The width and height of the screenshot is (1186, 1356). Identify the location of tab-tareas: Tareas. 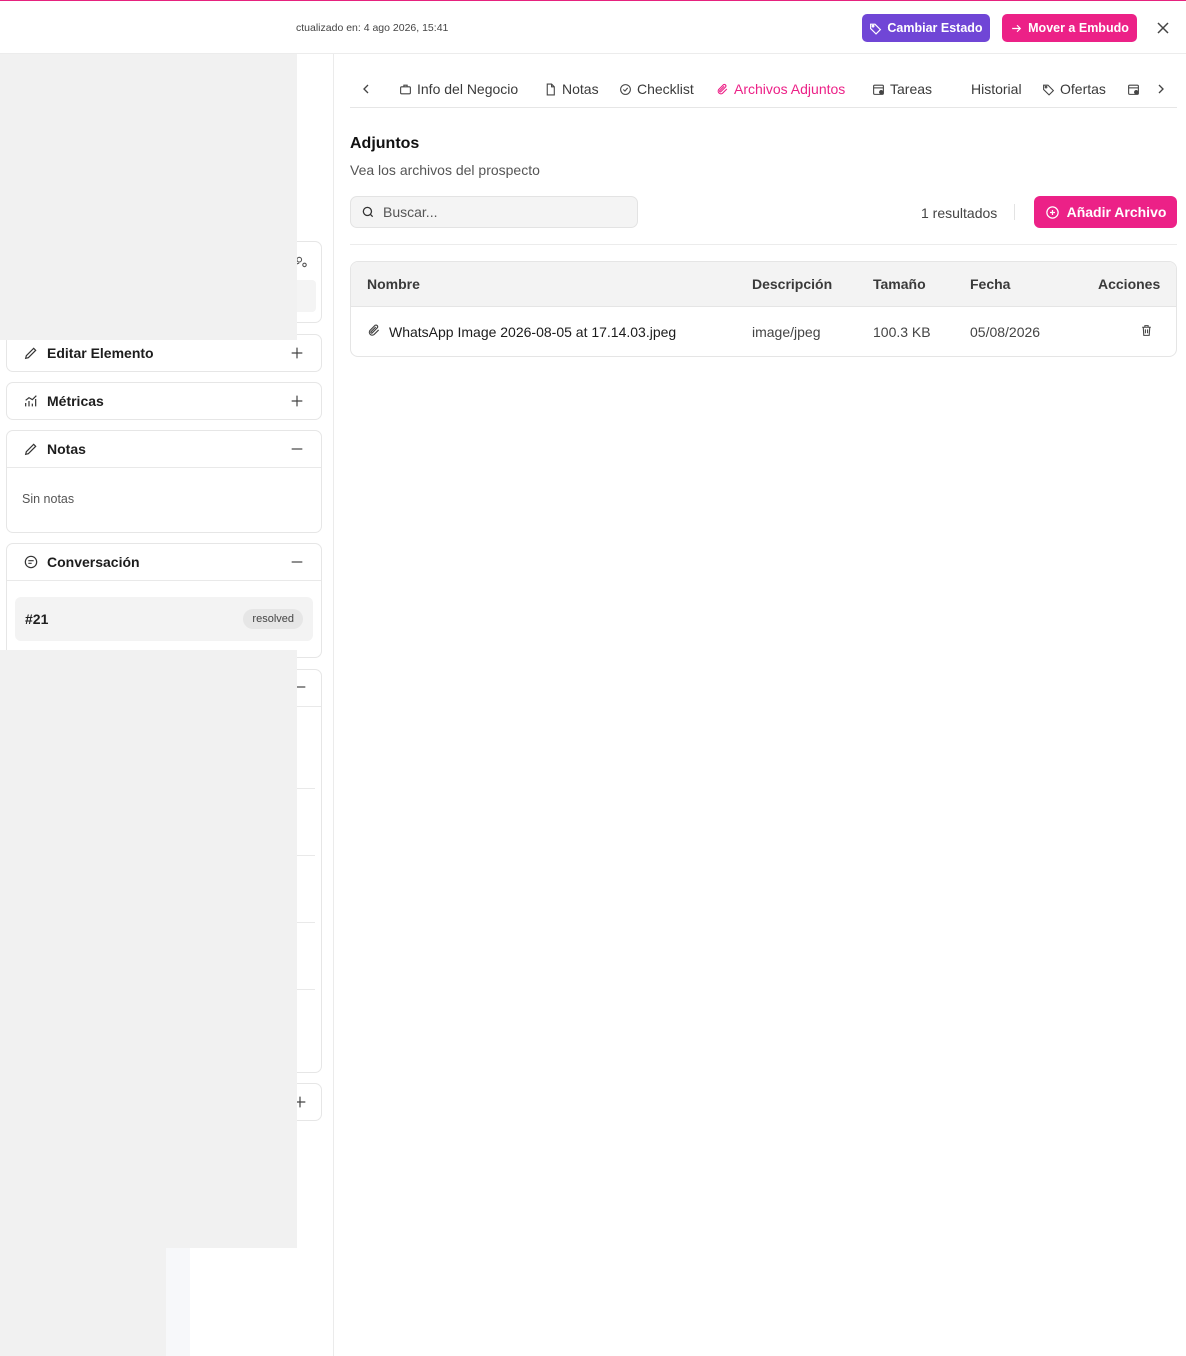
(902, 89).